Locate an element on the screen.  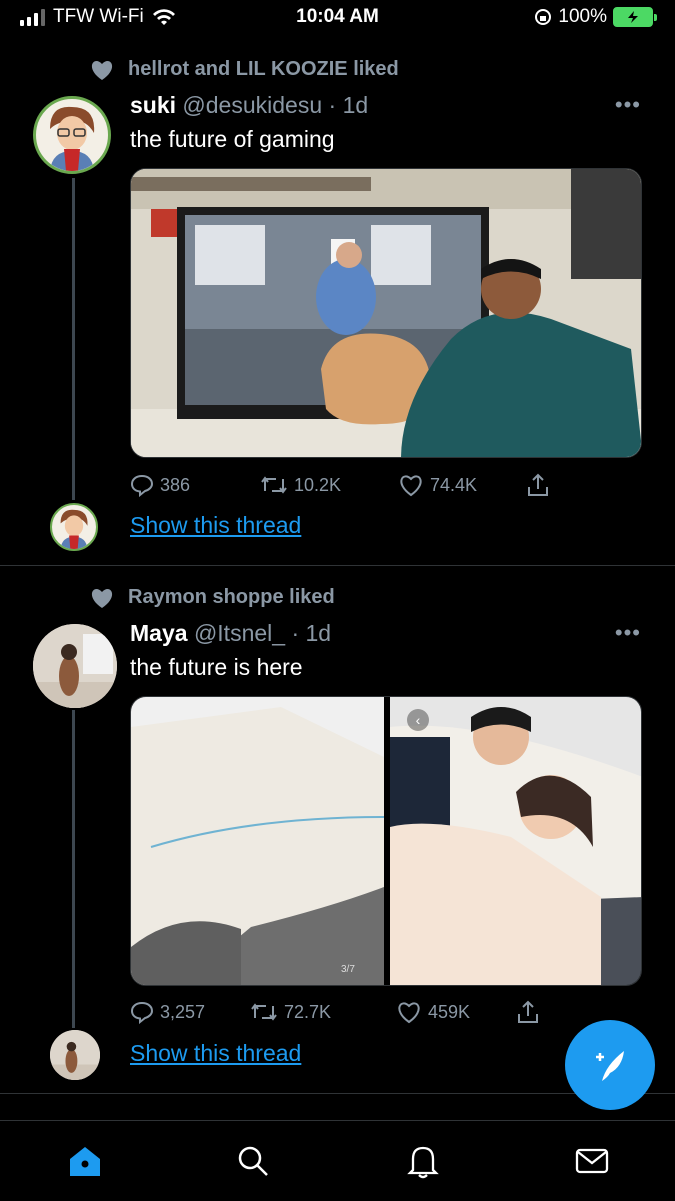
reply-count: 3,257 is located at coordinates (183, 1011).